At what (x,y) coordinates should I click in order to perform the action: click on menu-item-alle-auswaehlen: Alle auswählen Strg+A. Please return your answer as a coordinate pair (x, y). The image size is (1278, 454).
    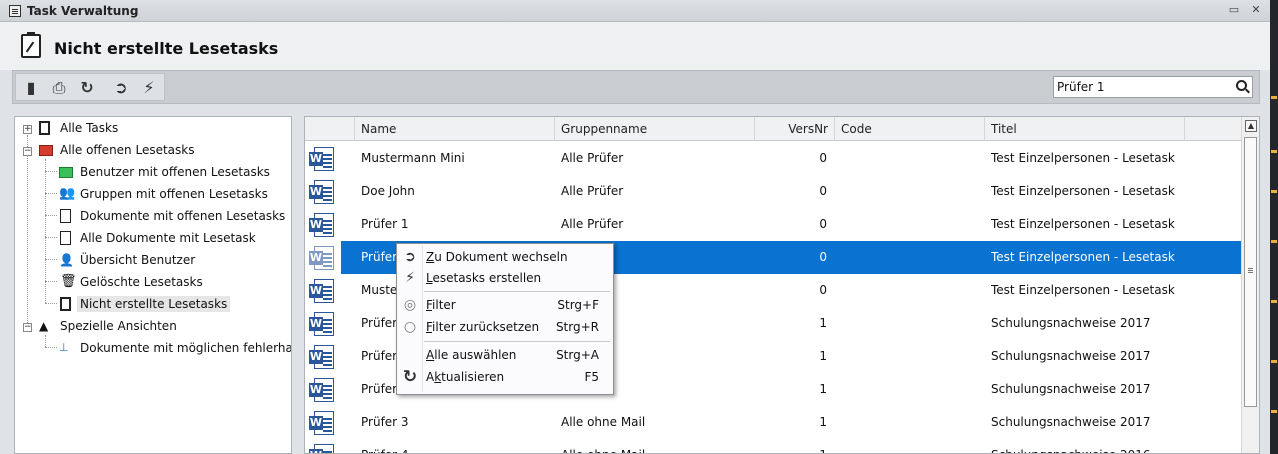
    Looking at the image, I should click on (505, 355).